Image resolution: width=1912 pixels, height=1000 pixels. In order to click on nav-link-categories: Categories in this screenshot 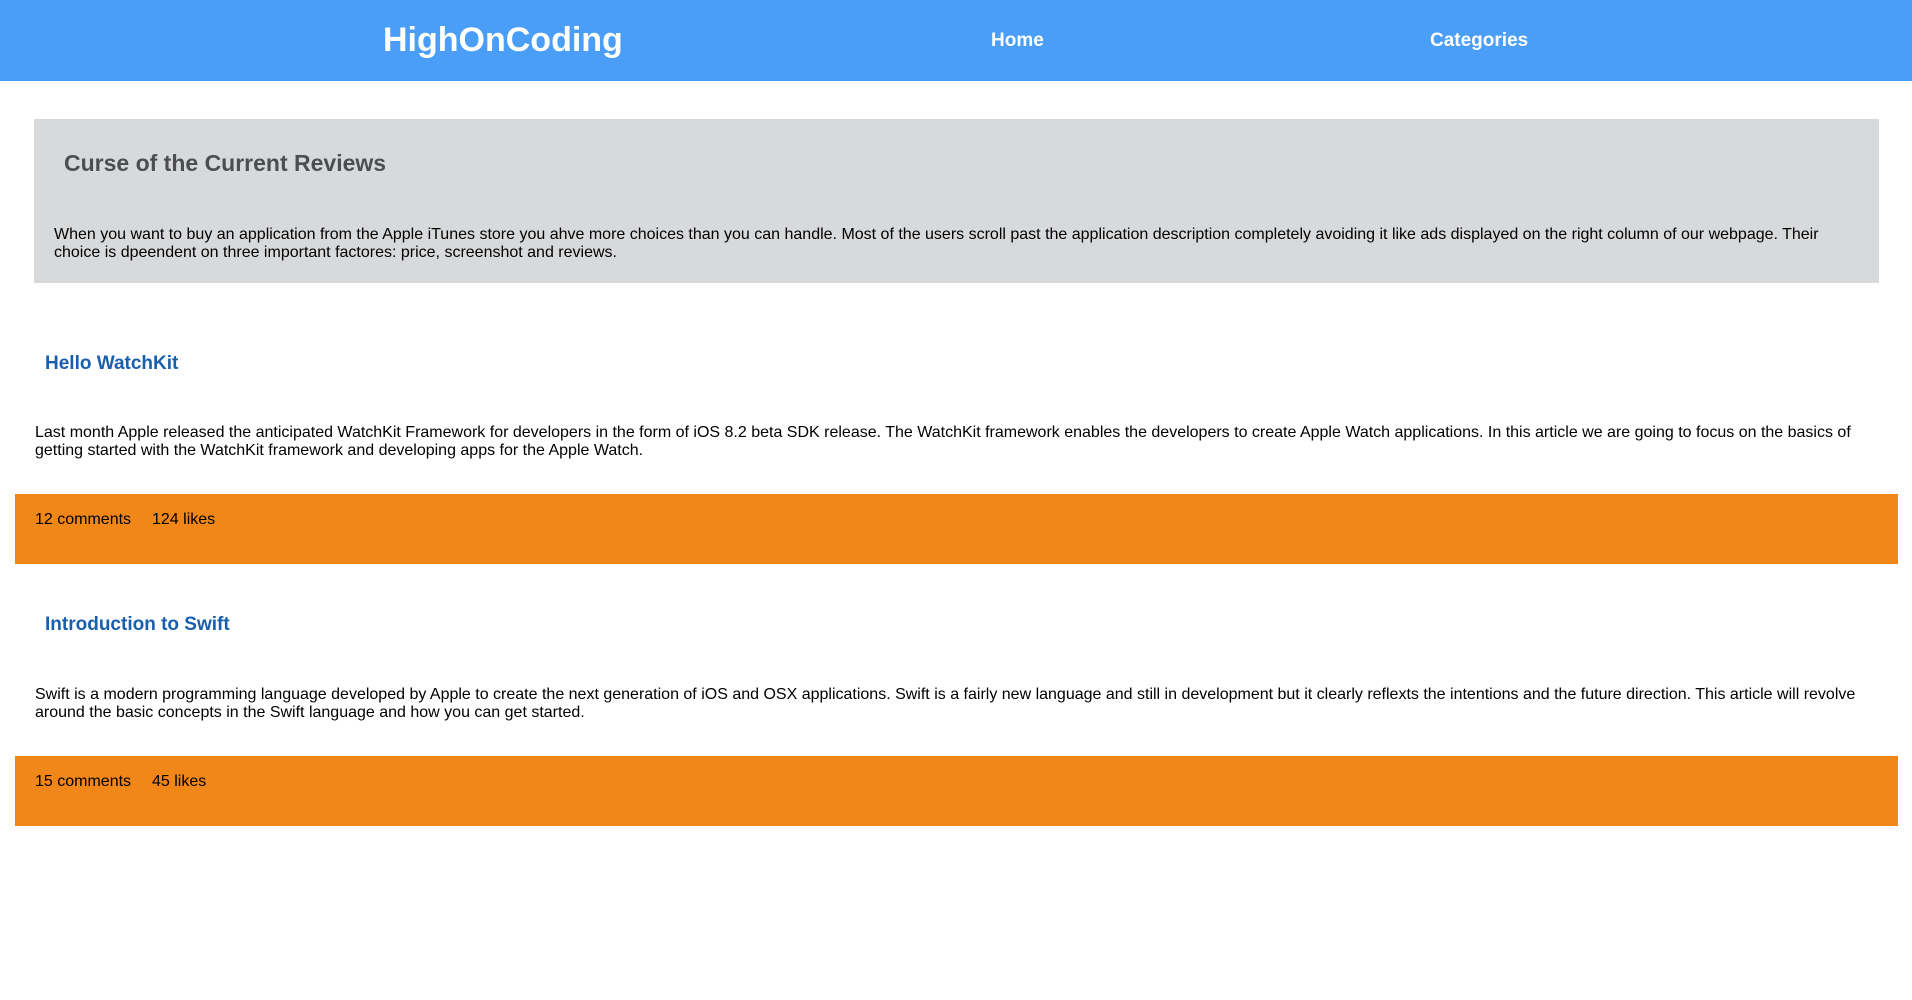, I will do `click(1479, 41)`.